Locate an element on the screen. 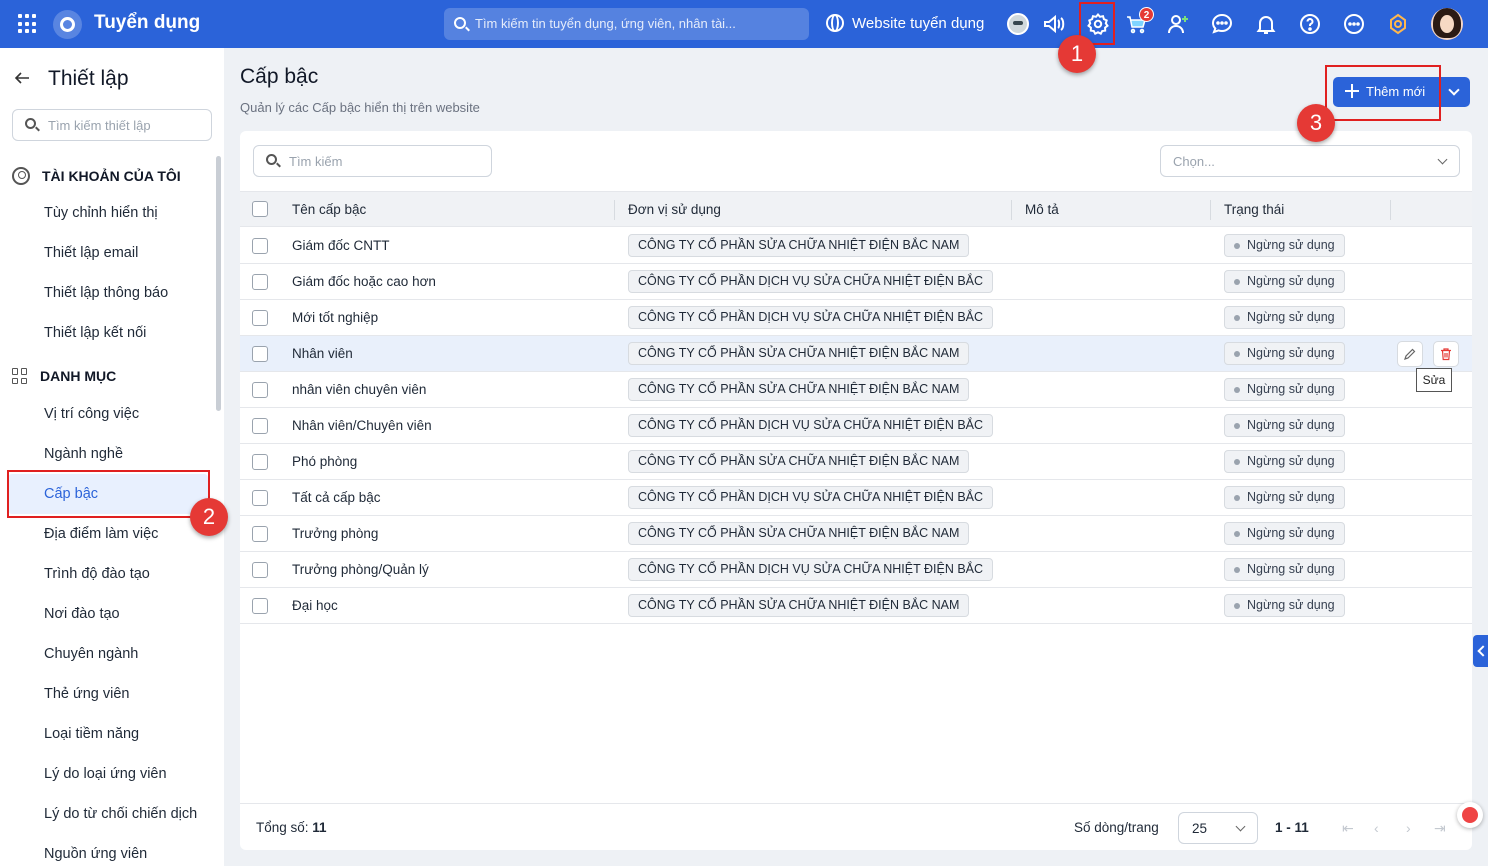  next-page-icon: › is located at coordinates (1408, 828).